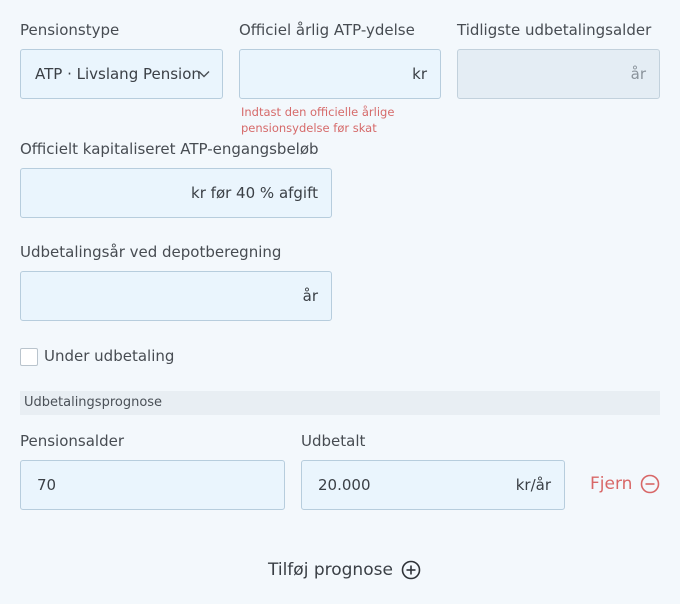  Describe the element at coordinates (29, 357) in the screenshot. I see `under-payout-checkbox` at that location.